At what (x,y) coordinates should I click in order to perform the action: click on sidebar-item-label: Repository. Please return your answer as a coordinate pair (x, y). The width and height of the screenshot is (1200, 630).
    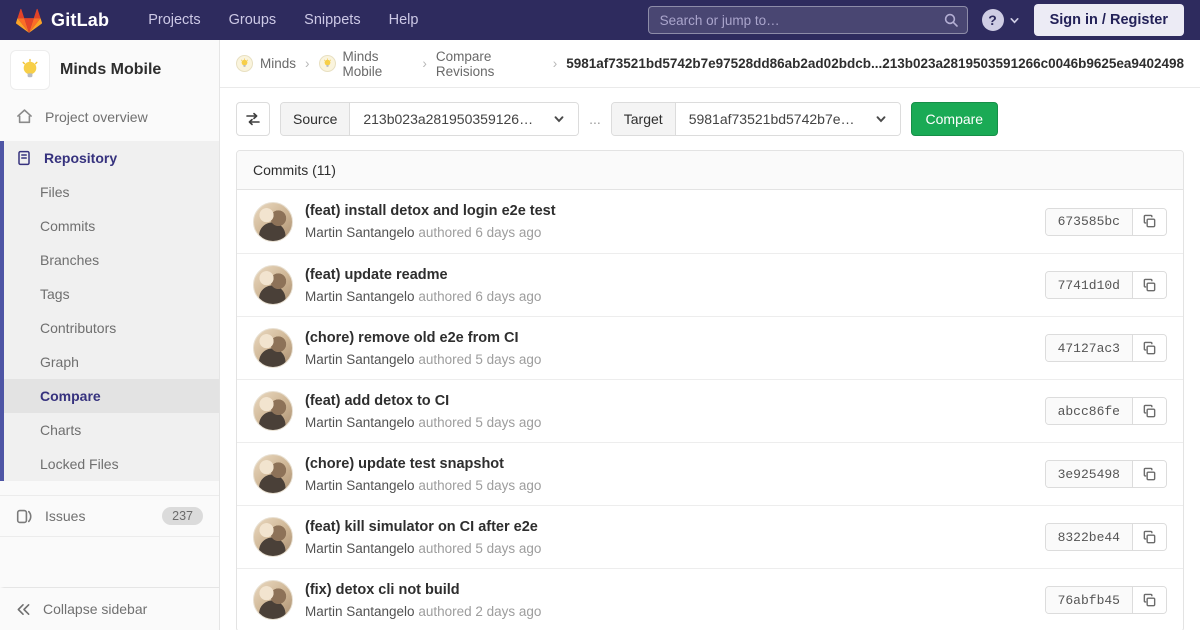
    Looking at the image, I should click on (81, 158).